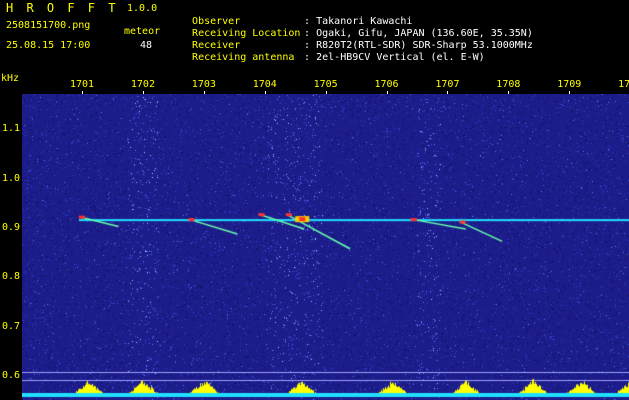  I want to click on x-tick-label: 1703, so click(203, 84).